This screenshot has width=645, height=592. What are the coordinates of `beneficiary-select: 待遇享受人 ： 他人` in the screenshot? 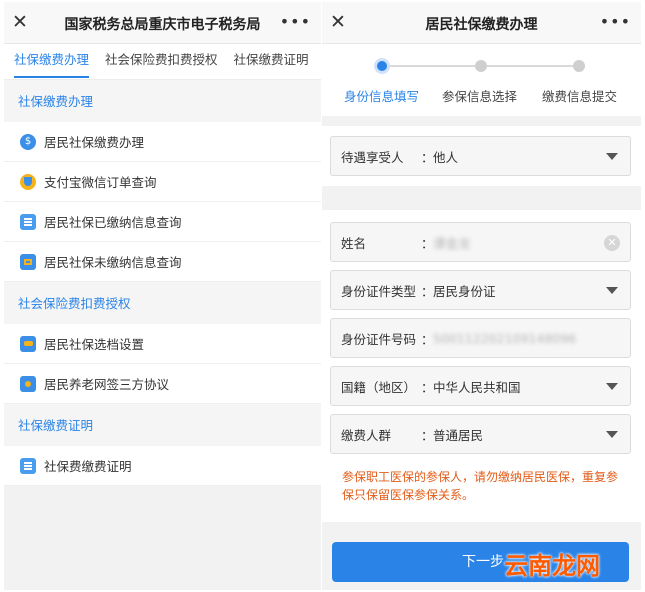 It's located at (480, 156).